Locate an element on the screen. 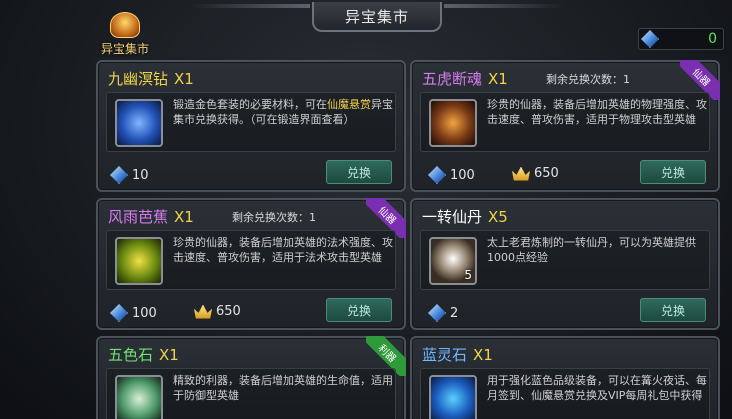 Image resolution: width=732 pixels, height=419 pixels. item-description: 精致的利器，装备后增加英雄的生命值，适用于防御型英雄 is located at coordinates (283, 388).